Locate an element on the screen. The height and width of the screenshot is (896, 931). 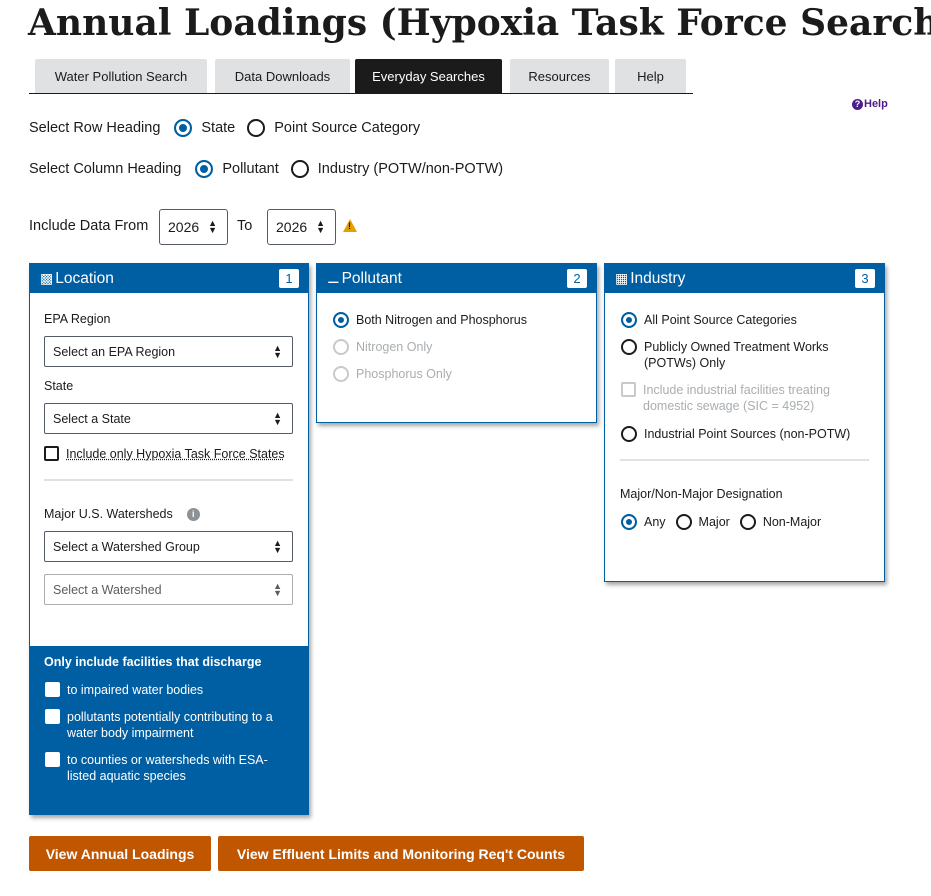
warning-triangle-icon is located at coordinates (350, 225).